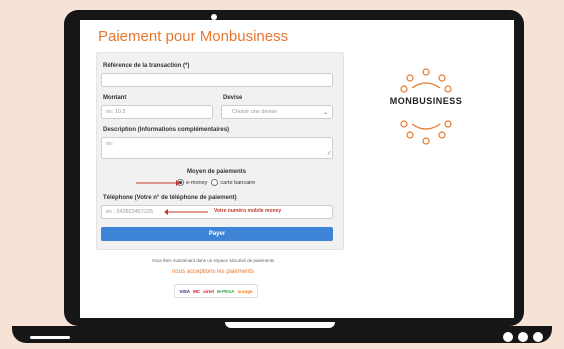  I want to click on orange-money-logo: orange, so click(245, 291).